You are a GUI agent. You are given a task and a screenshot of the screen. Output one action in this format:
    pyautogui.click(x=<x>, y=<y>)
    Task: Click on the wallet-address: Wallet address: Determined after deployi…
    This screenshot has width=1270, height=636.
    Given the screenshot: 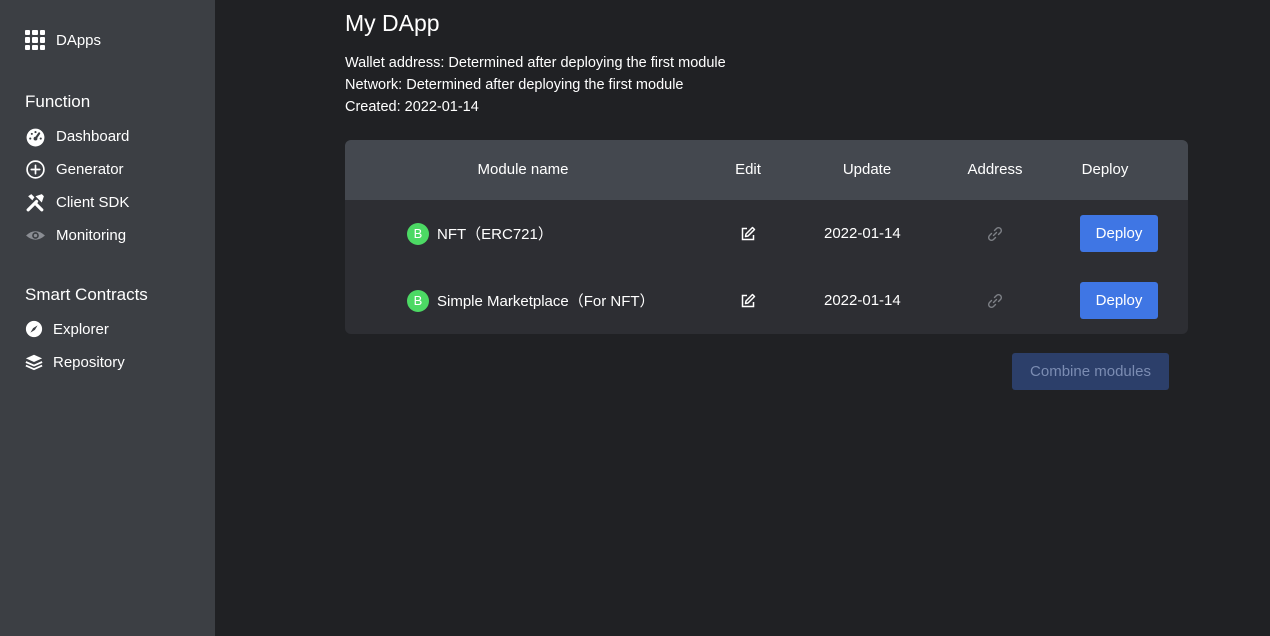 What is the action you would take?
    pyautogui.click(x=535, y=63)
    